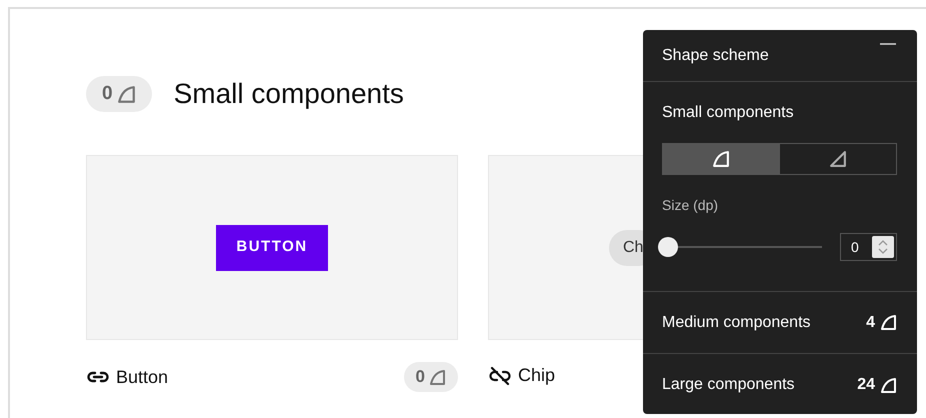 The height and width of the screenshot is (418, 926). What do you see at coordinates (691, 205) in the screenshot?
I see `field-label: Size (dp)` at bounding box center [691, 205].